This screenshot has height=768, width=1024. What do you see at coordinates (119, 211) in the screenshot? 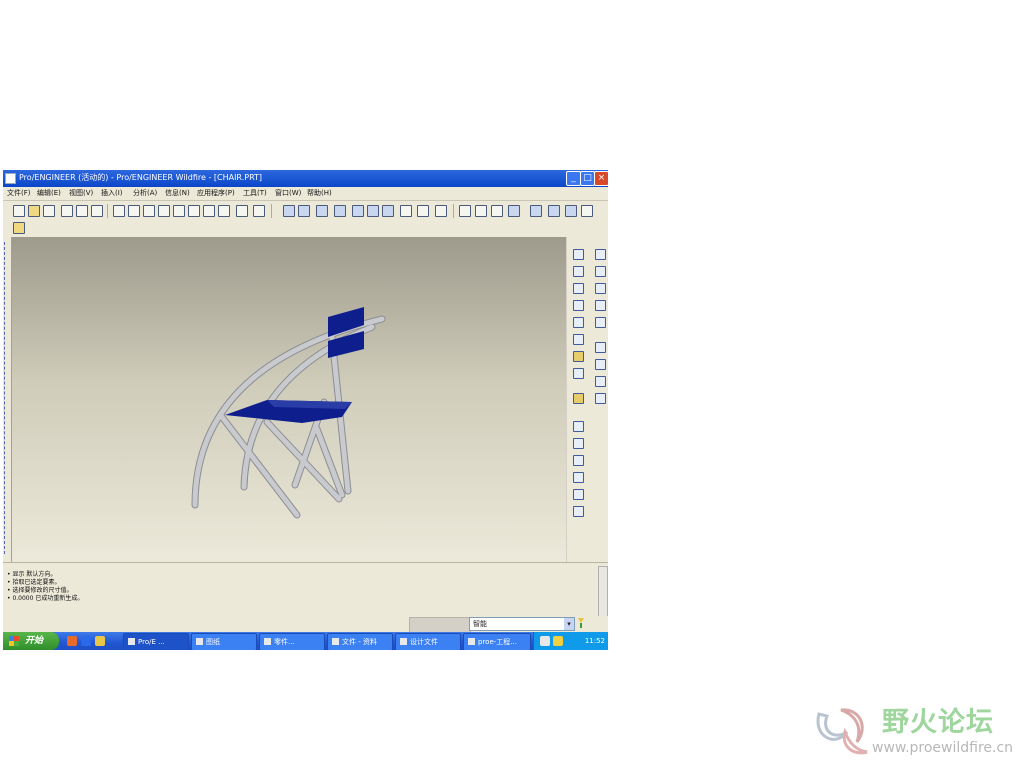
I see `undo-icon` at bounding box center [119, 211].